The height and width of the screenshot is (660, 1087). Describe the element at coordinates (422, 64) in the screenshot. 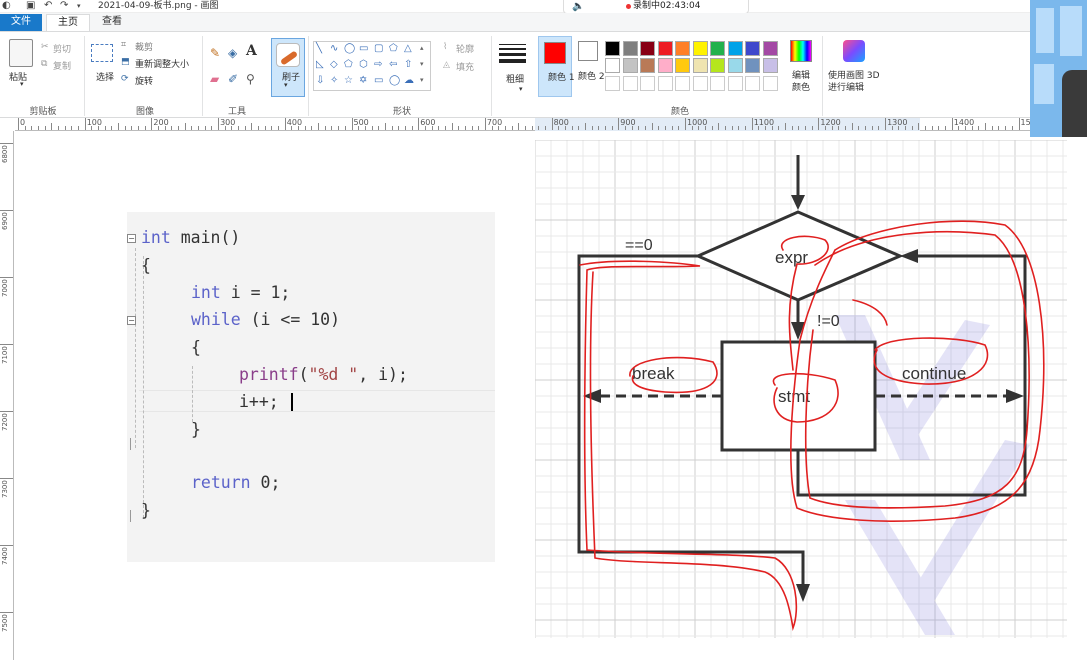

I see `shapes-scroll-down-icon: ▾` at that location.